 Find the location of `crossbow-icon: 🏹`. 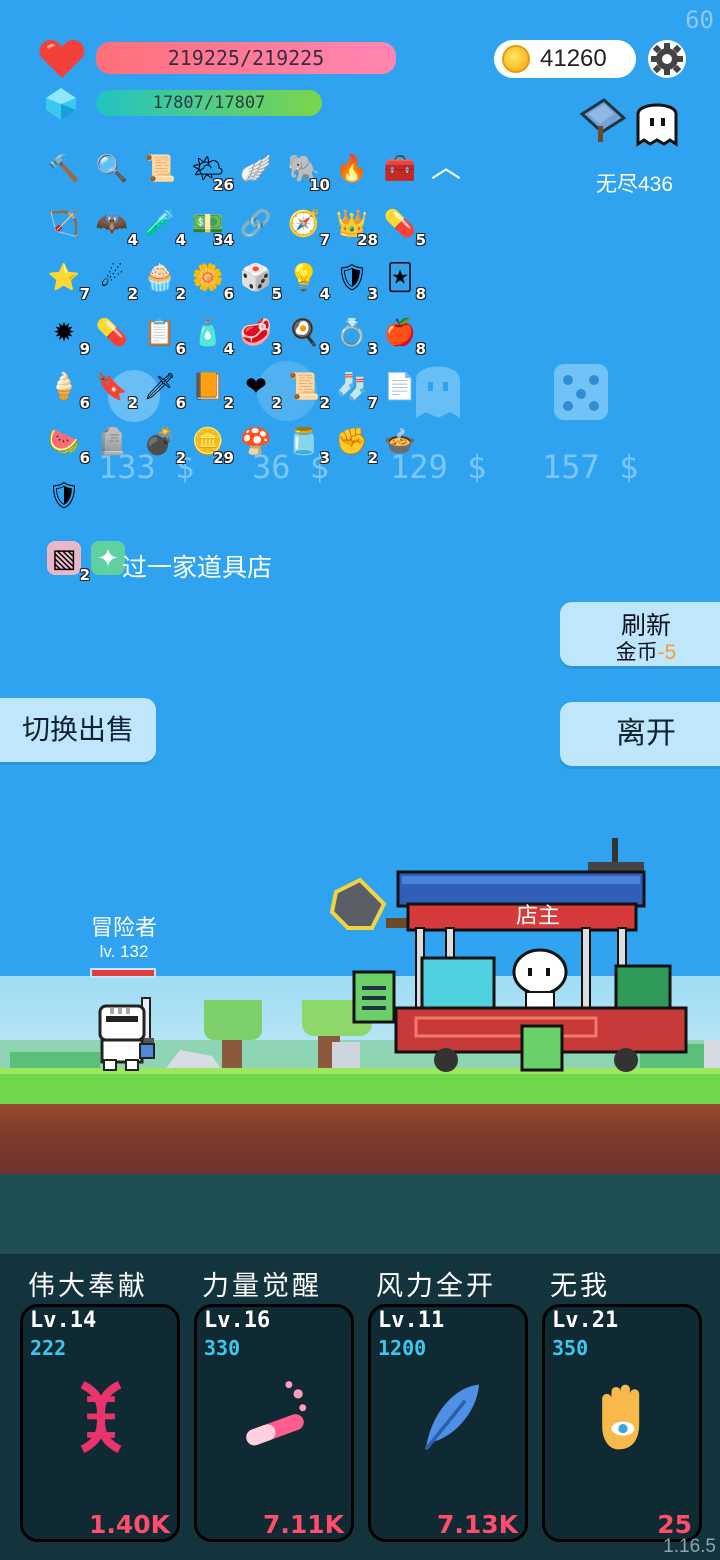

crossbow-icon: 🏹 is located at coordinates (64, 222).